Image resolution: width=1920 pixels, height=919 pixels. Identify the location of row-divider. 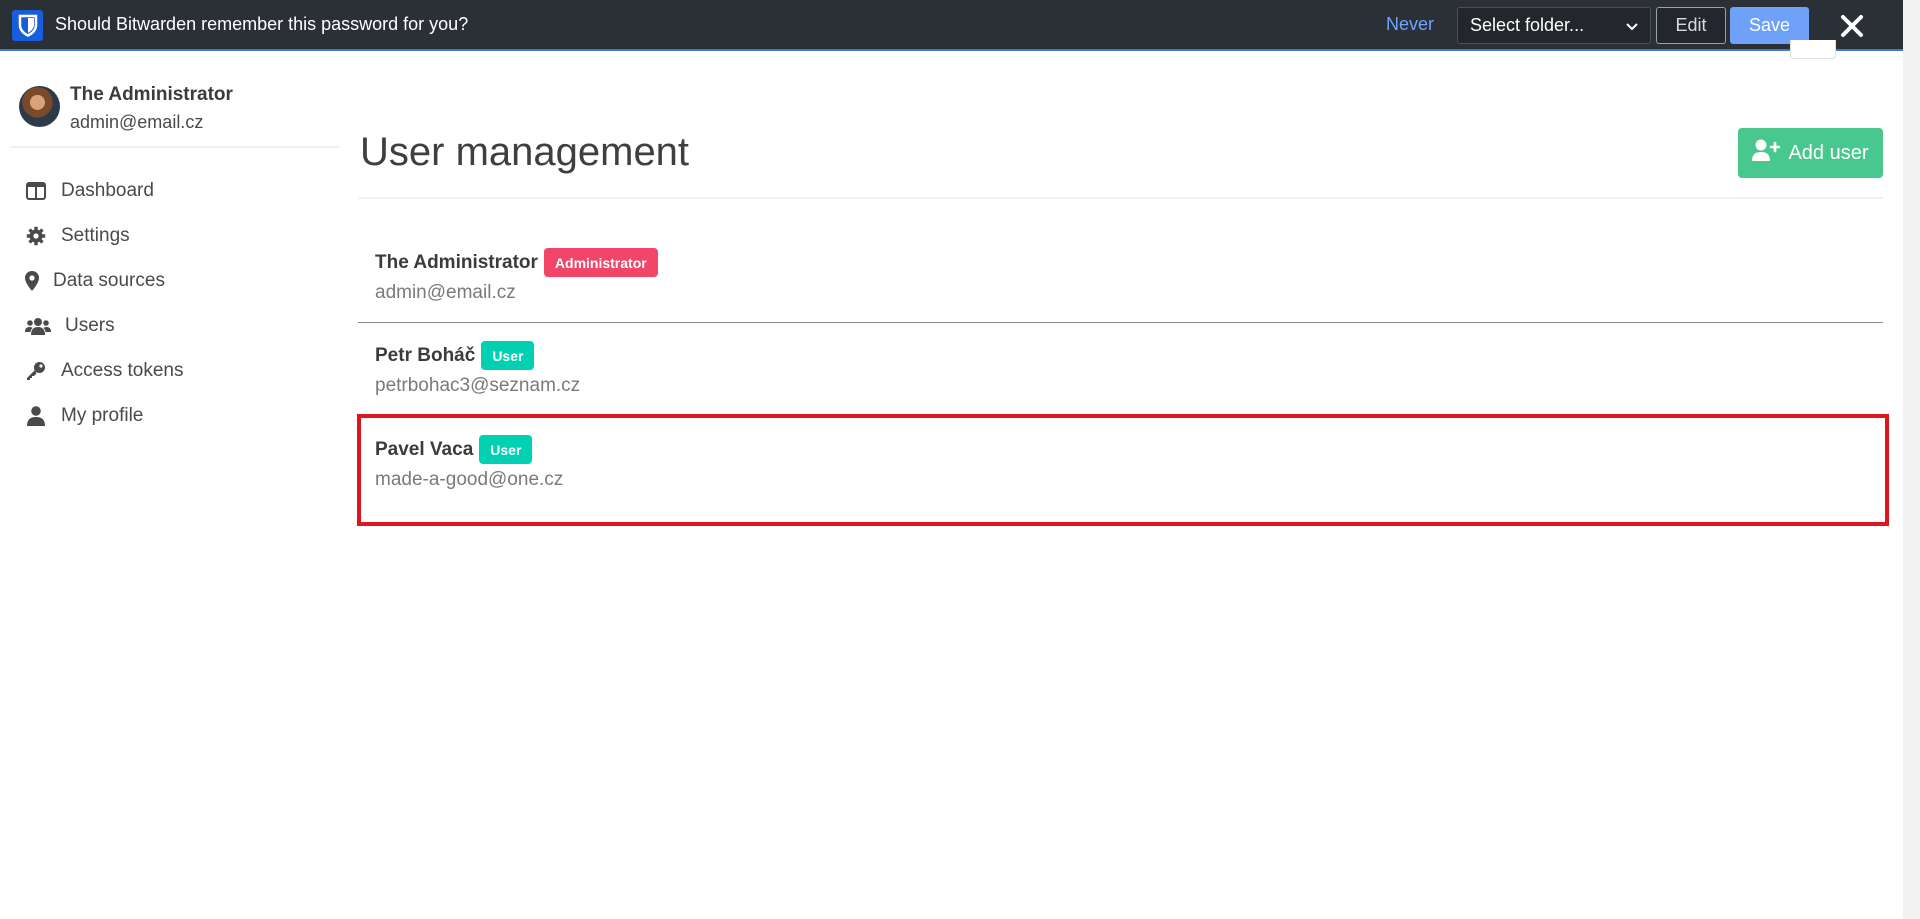
(1120, 322).